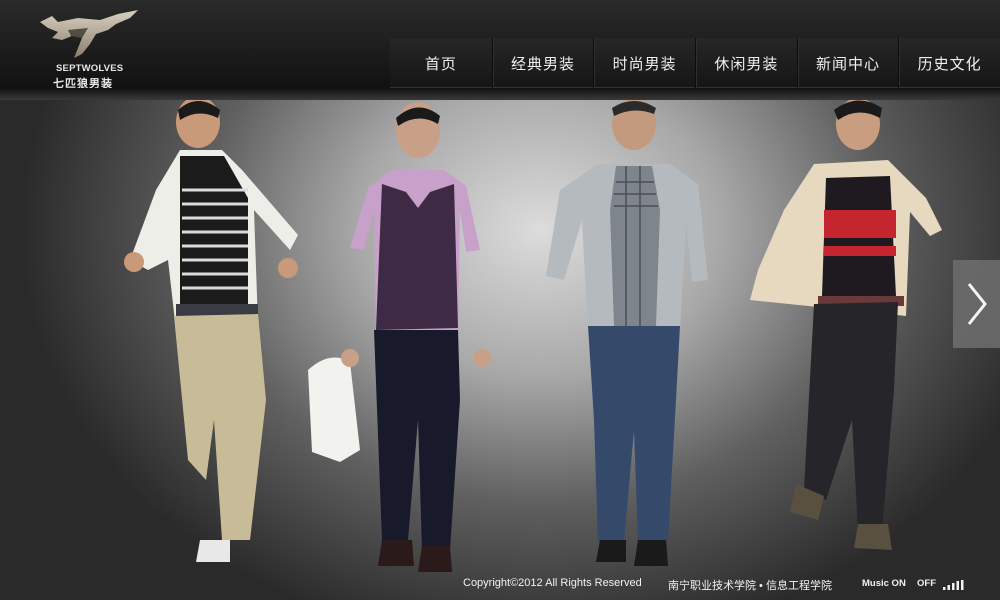  Describe the element at coordinates (441, 63) in the screenshot. I see `nav-item-home: 首页` at that location.